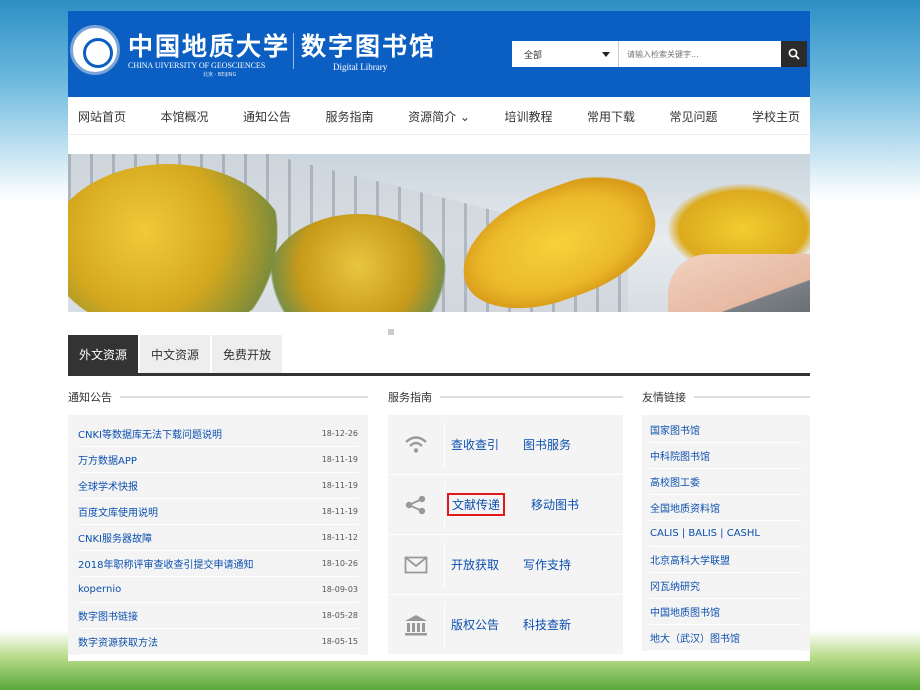  What do you see at coordinates (99, 589) in the screenshot?
I see `notice-title: kopernio` at bounding box center [99, 589].